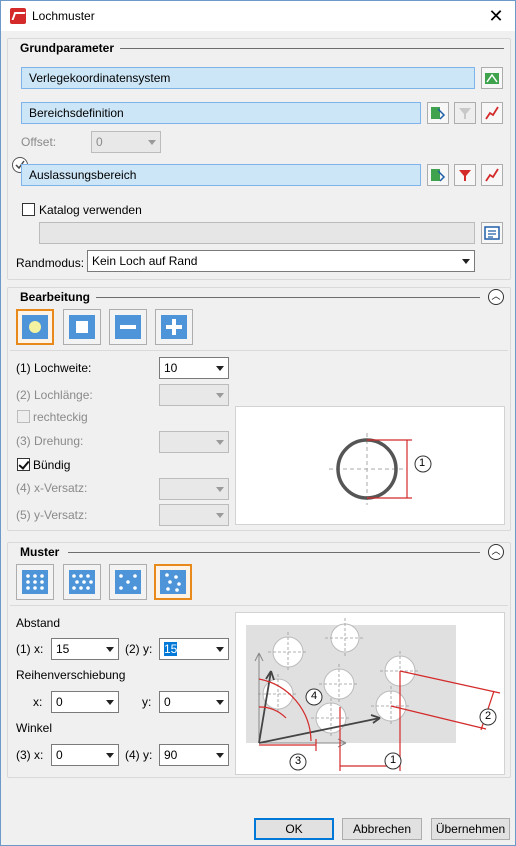 Image resolution: width=516 pixels, height=846 pixels. What do you see at coordinates (82, 582) in the screenshot?
I see `pattern-offset-button` at bounding box center [82, 582].